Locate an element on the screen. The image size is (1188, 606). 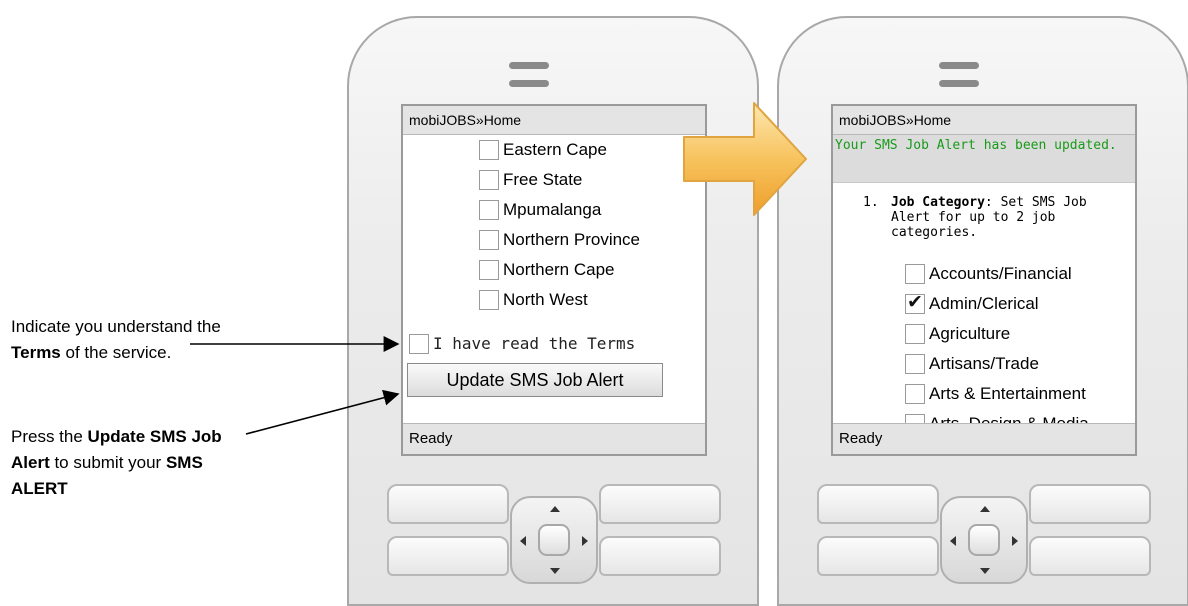
province-option: Northern Province is located at coordinates (559, 240).